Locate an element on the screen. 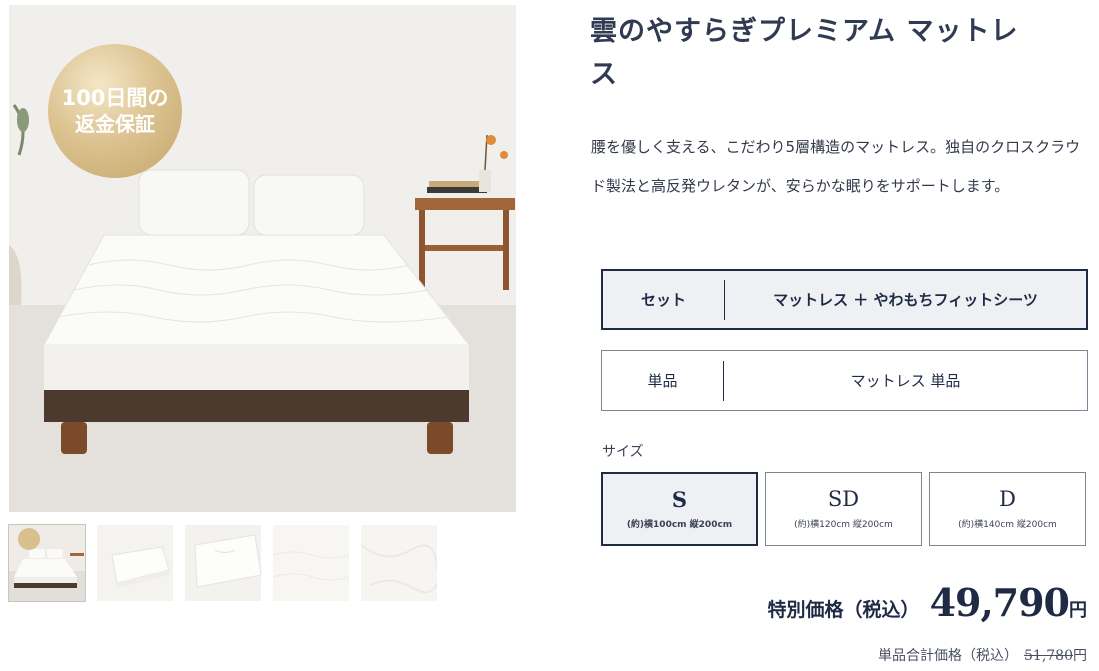  size-option-d: D (約)横140cm 縦200cm is located at coordinates (1007, 509).